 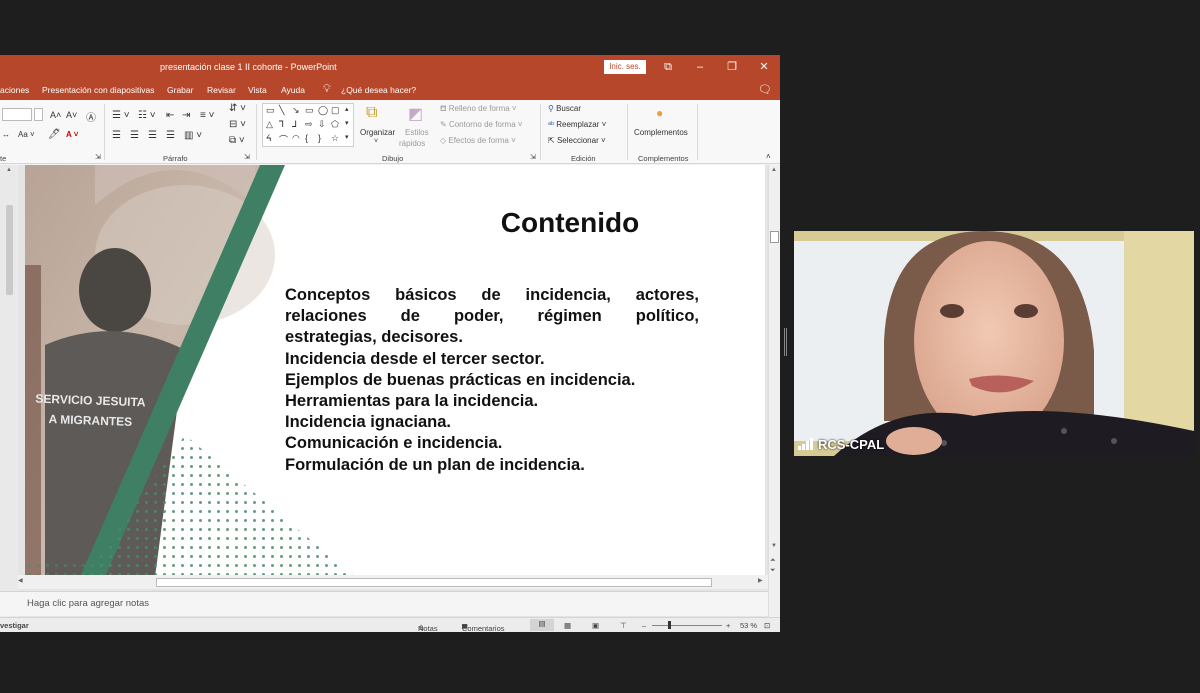 I want to click on tab-review: Revisar, so click(x=221, y=90).